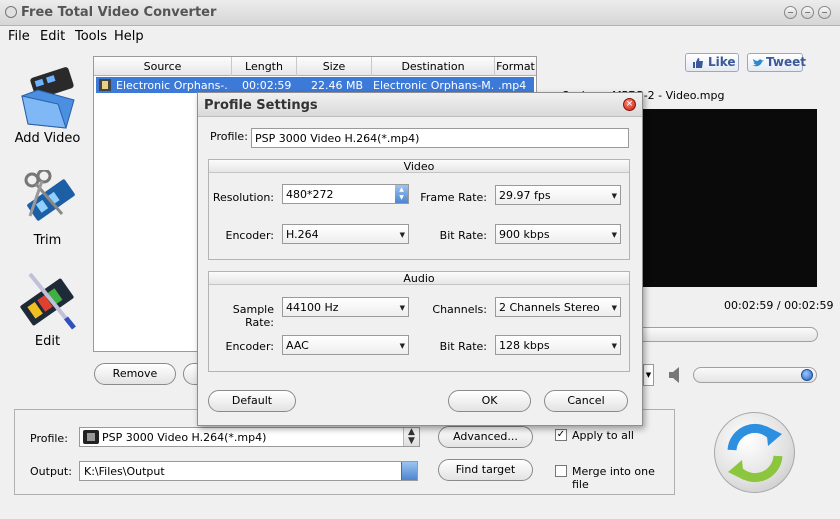 The image size is (840, 519). Describe the element at coordinates (755, 375) in the screenshot. I see `volume-slider` at that location.